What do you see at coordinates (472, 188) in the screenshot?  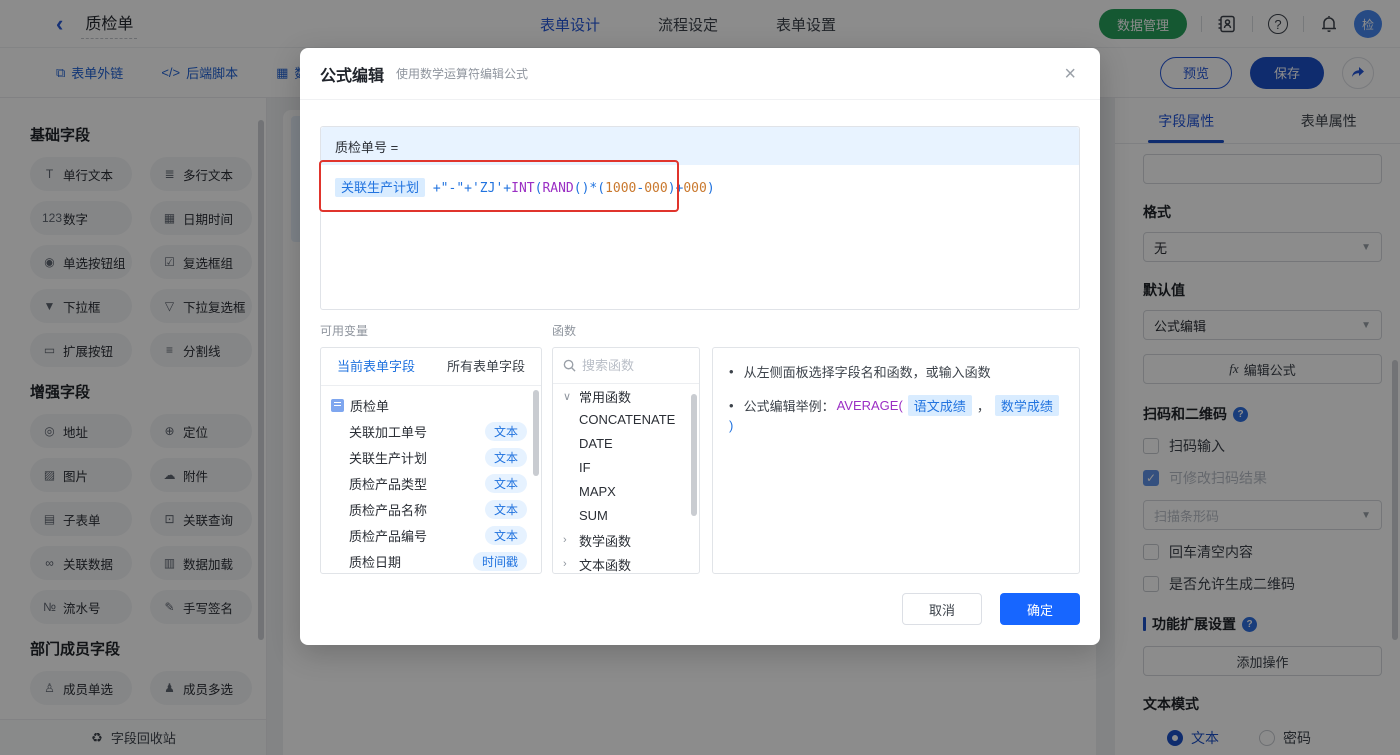 I see `expression-segment: +"-"+'ZJ'+` at bounding box center [472, 188].